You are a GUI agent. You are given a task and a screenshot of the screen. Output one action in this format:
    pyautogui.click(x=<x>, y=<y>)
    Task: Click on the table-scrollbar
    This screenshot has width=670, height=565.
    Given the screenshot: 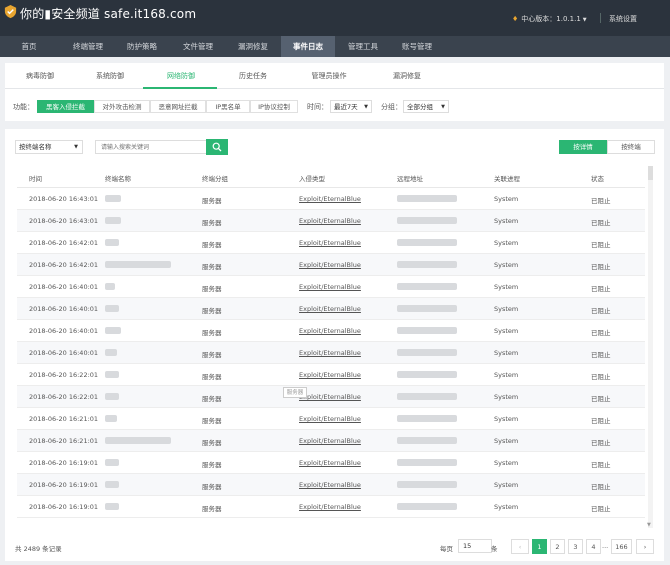 What is the action you would take?
    pyautogui.click(x=650, y=347)
    